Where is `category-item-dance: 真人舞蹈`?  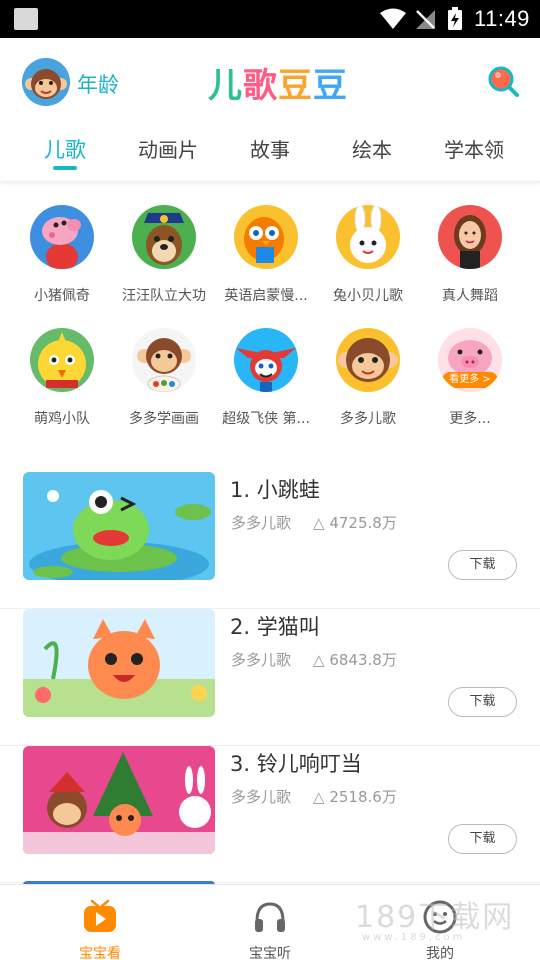
category-item-dance: 真人舞蹈 is located at coordinates (470, 255).